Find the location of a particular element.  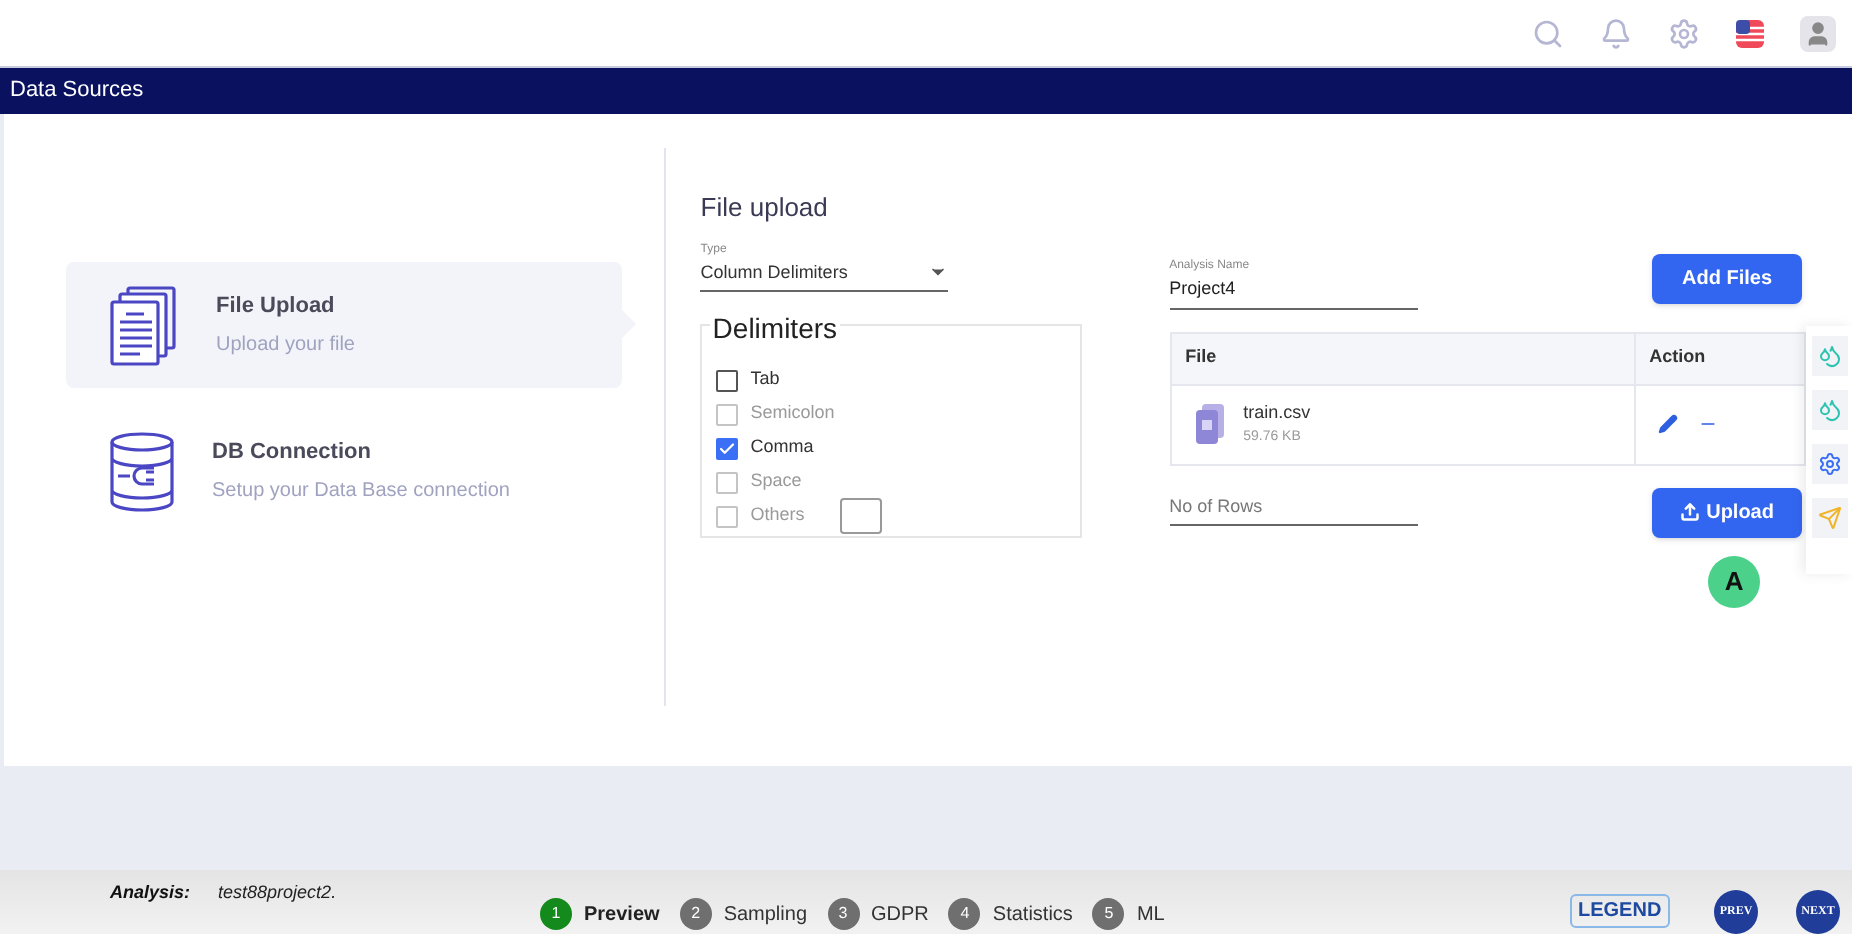

add-files-button: Add Files is located at coordinates (1727, 279).